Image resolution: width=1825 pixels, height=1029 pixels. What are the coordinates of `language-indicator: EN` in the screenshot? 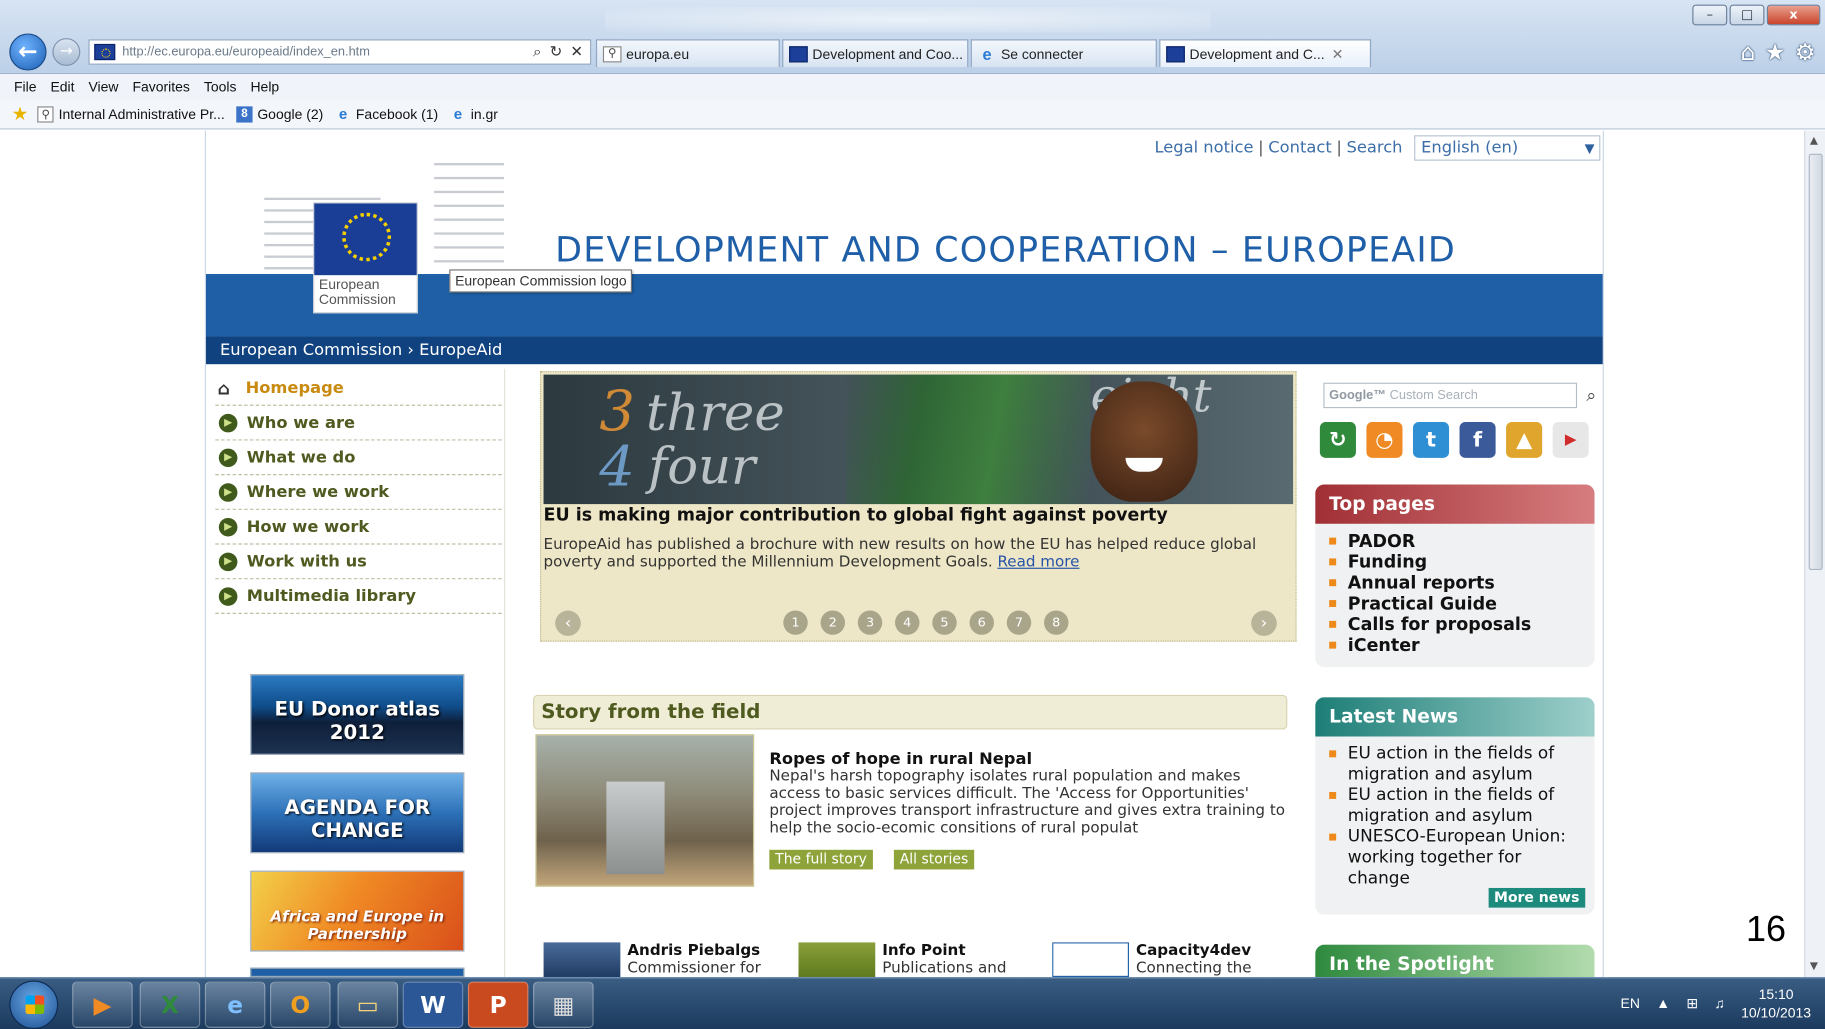 It's located at (1630, 1003).